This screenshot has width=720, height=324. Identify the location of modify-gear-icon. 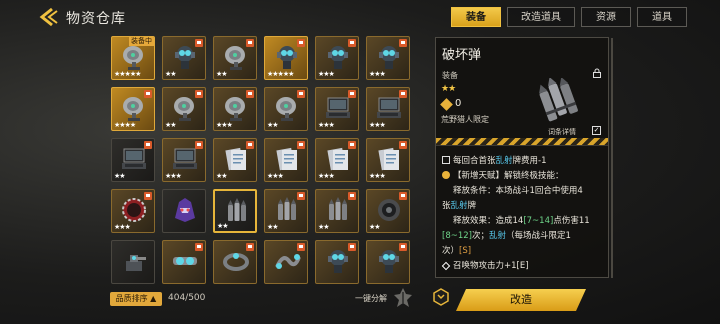
(441, 297).